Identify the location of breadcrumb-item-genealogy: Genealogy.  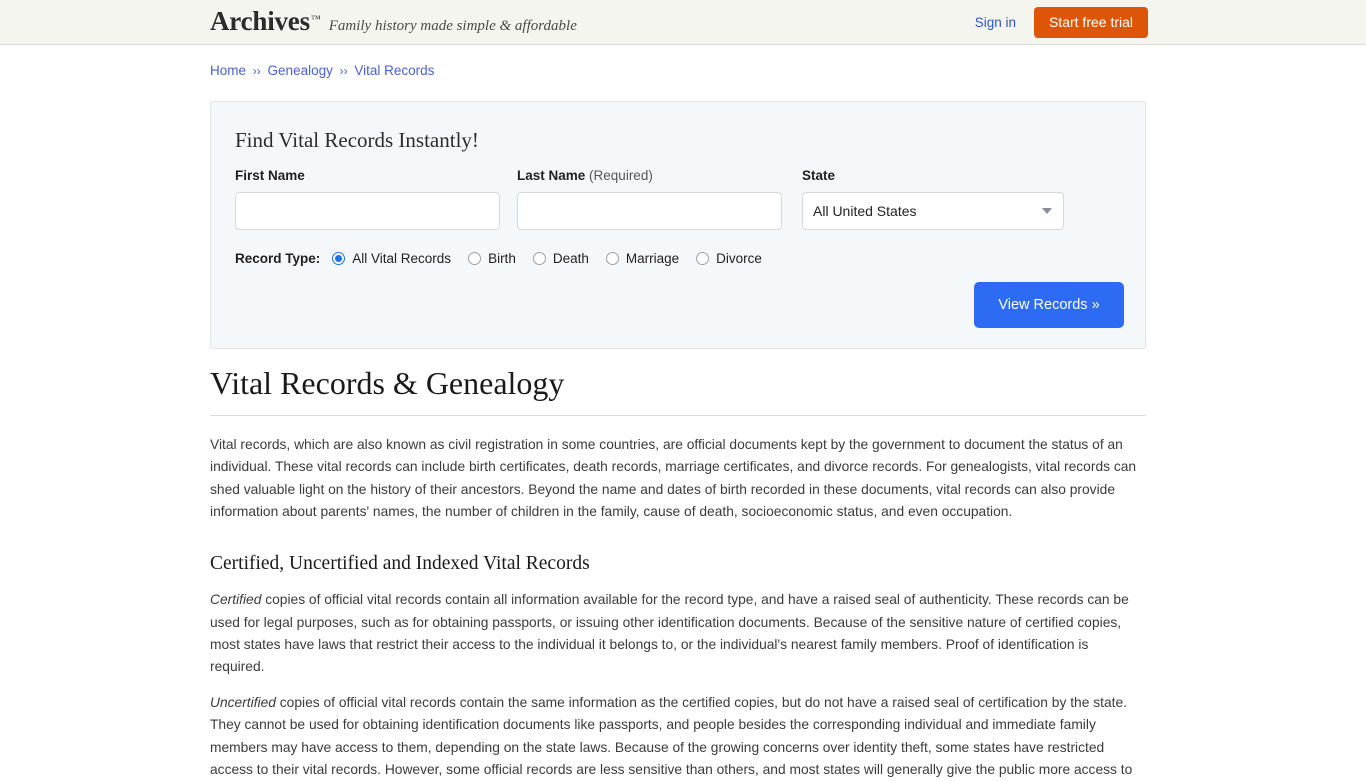
(300, 70).